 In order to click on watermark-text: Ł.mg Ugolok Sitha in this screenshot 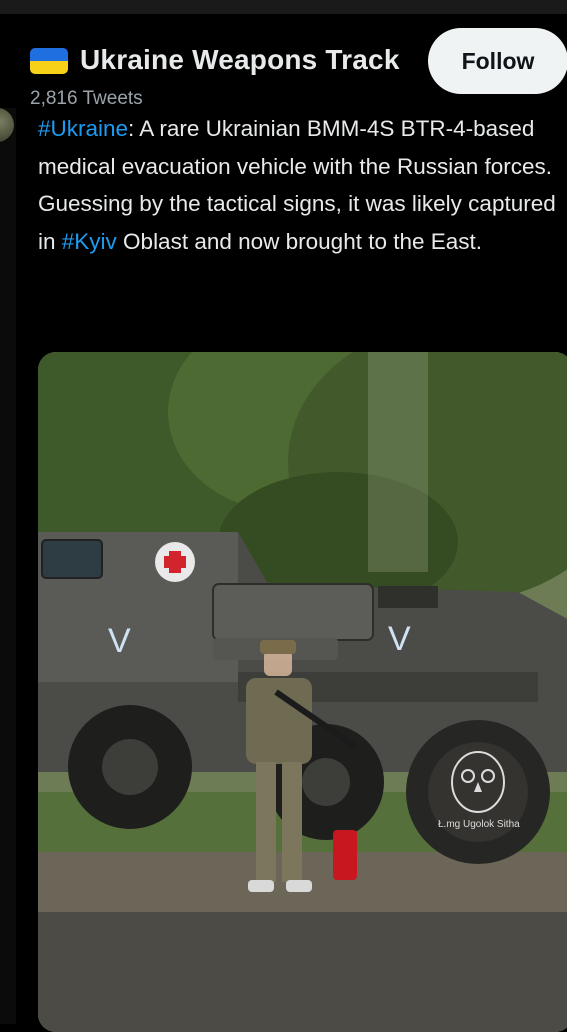, I will do `click(479, 824)`.